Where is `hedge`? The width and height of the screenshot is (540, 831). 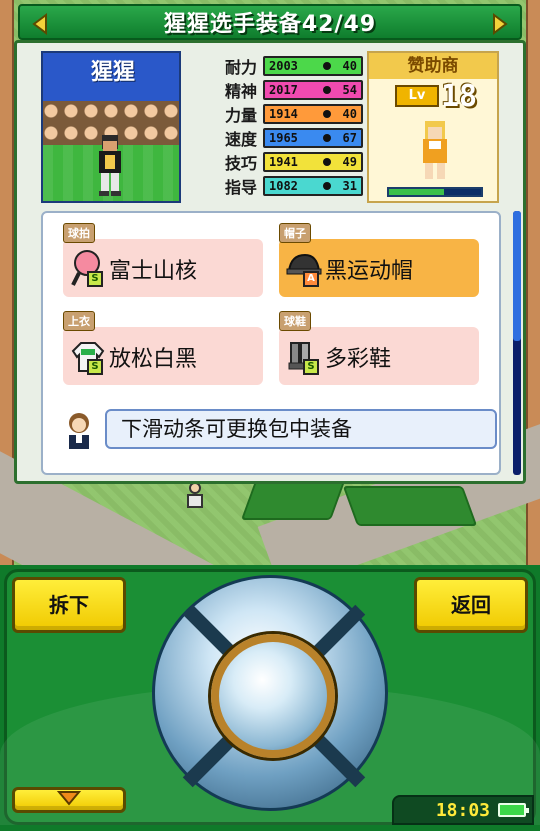
hedge is located at coordinates (410, 506).